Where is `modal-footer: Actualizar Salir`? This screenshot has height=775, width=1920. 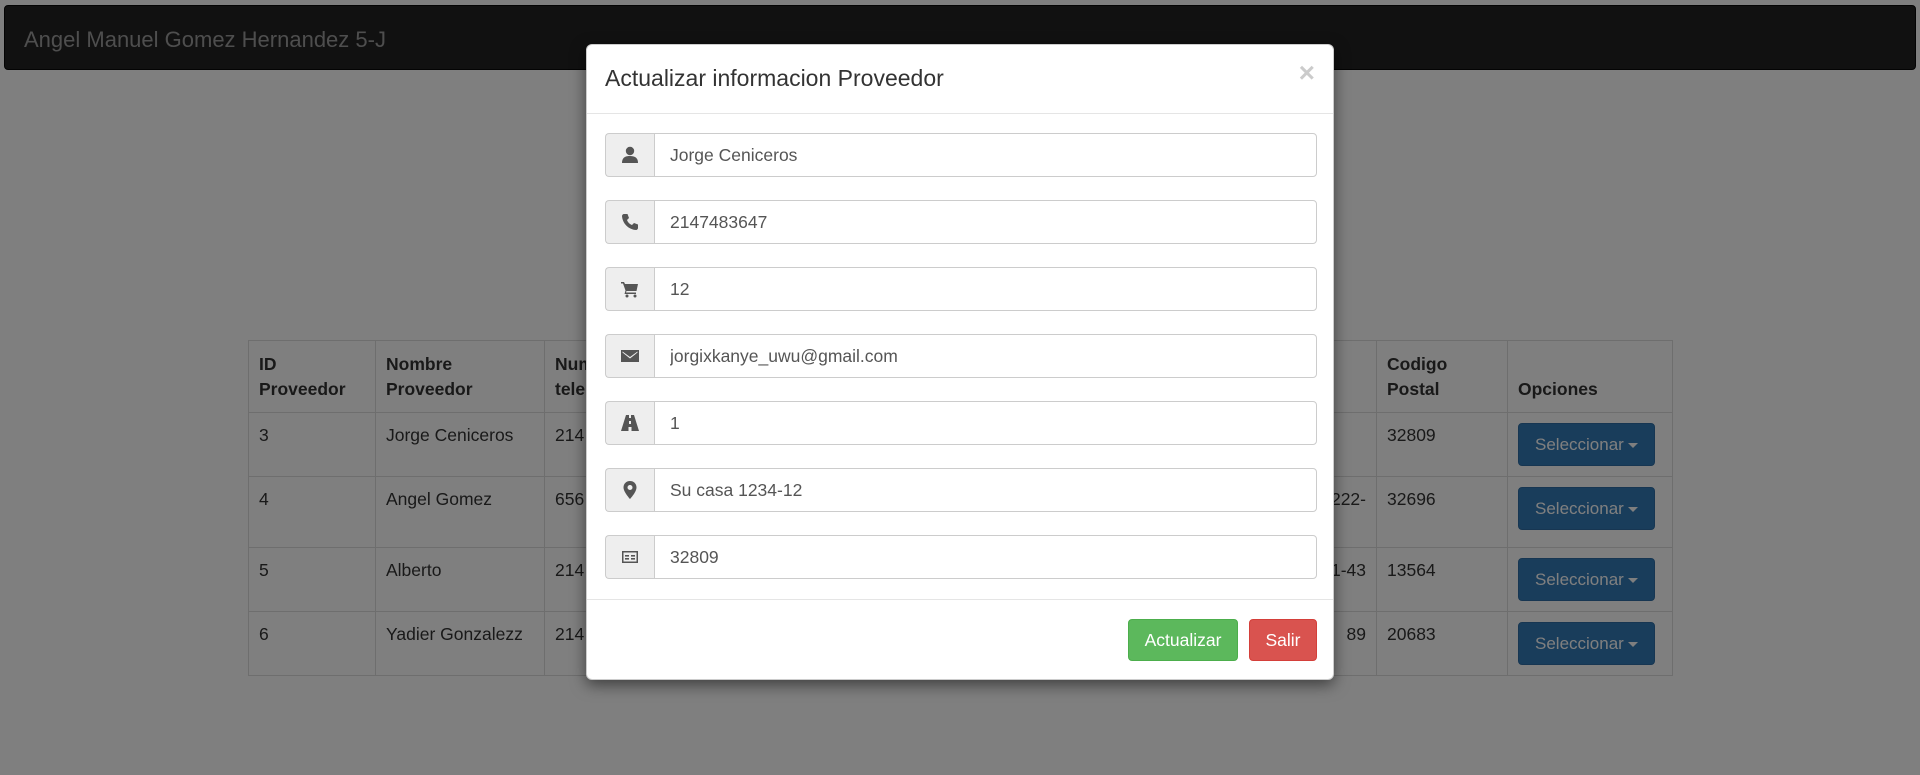 modal-footer: Actualizar Salir is located at coordinates (960, 639).